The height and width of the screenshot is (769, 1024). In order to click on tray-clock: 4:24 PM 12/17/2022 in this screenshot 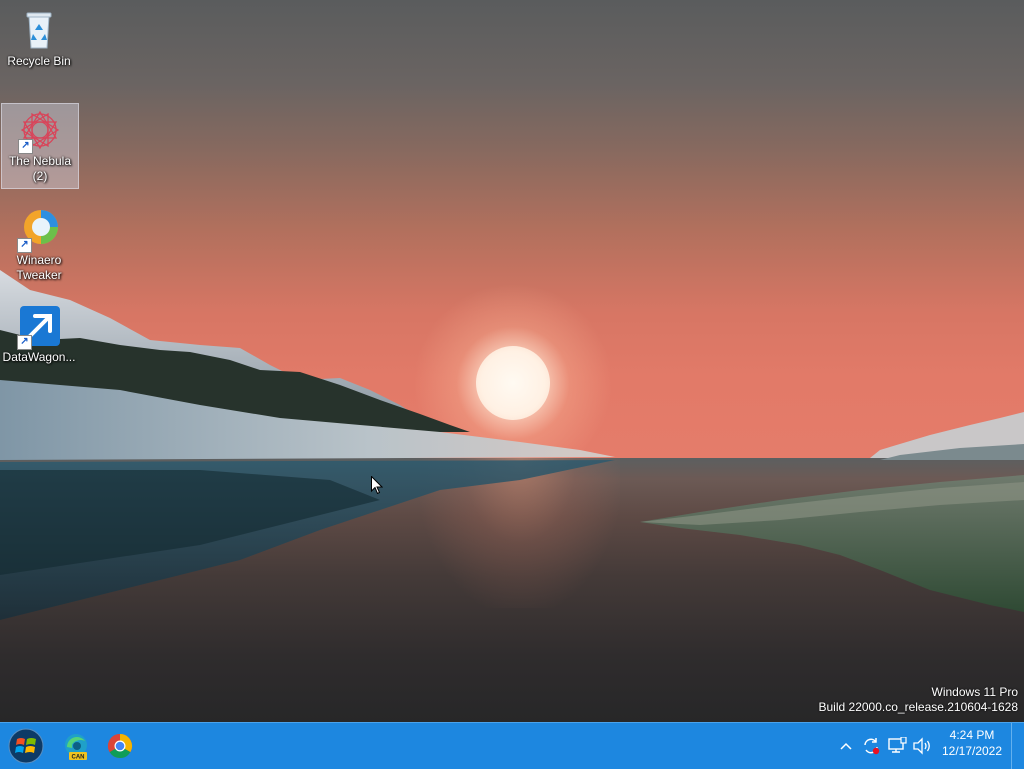, I will do `click(972, 743)`.